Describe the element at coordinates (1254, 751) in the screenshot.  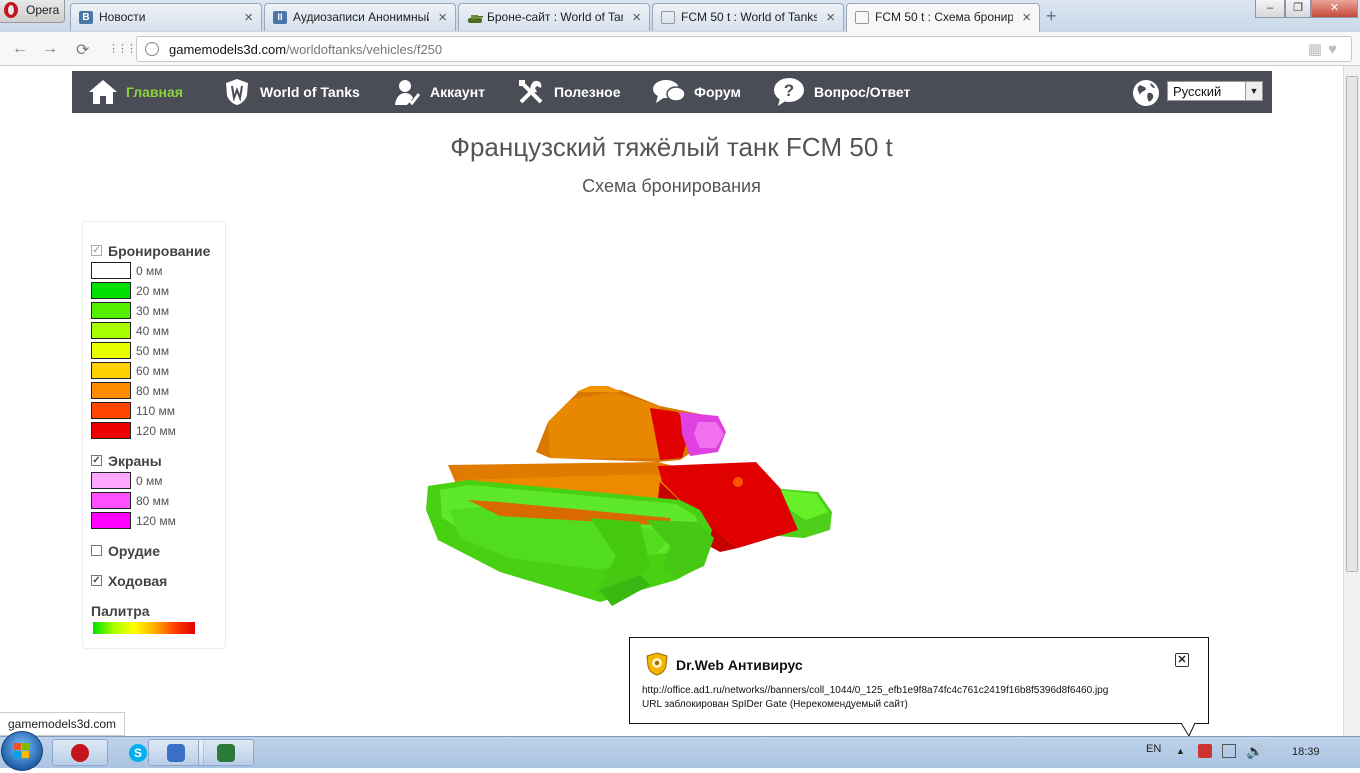
I see `tray-volume-icon: 🔊` at that location.